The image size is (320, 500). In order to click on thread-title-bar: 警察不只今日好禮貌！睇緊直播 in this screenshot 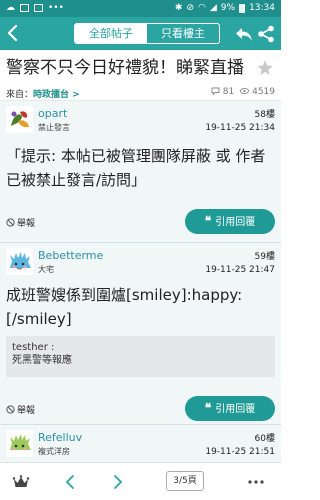, I will do `click(140, 67)`.